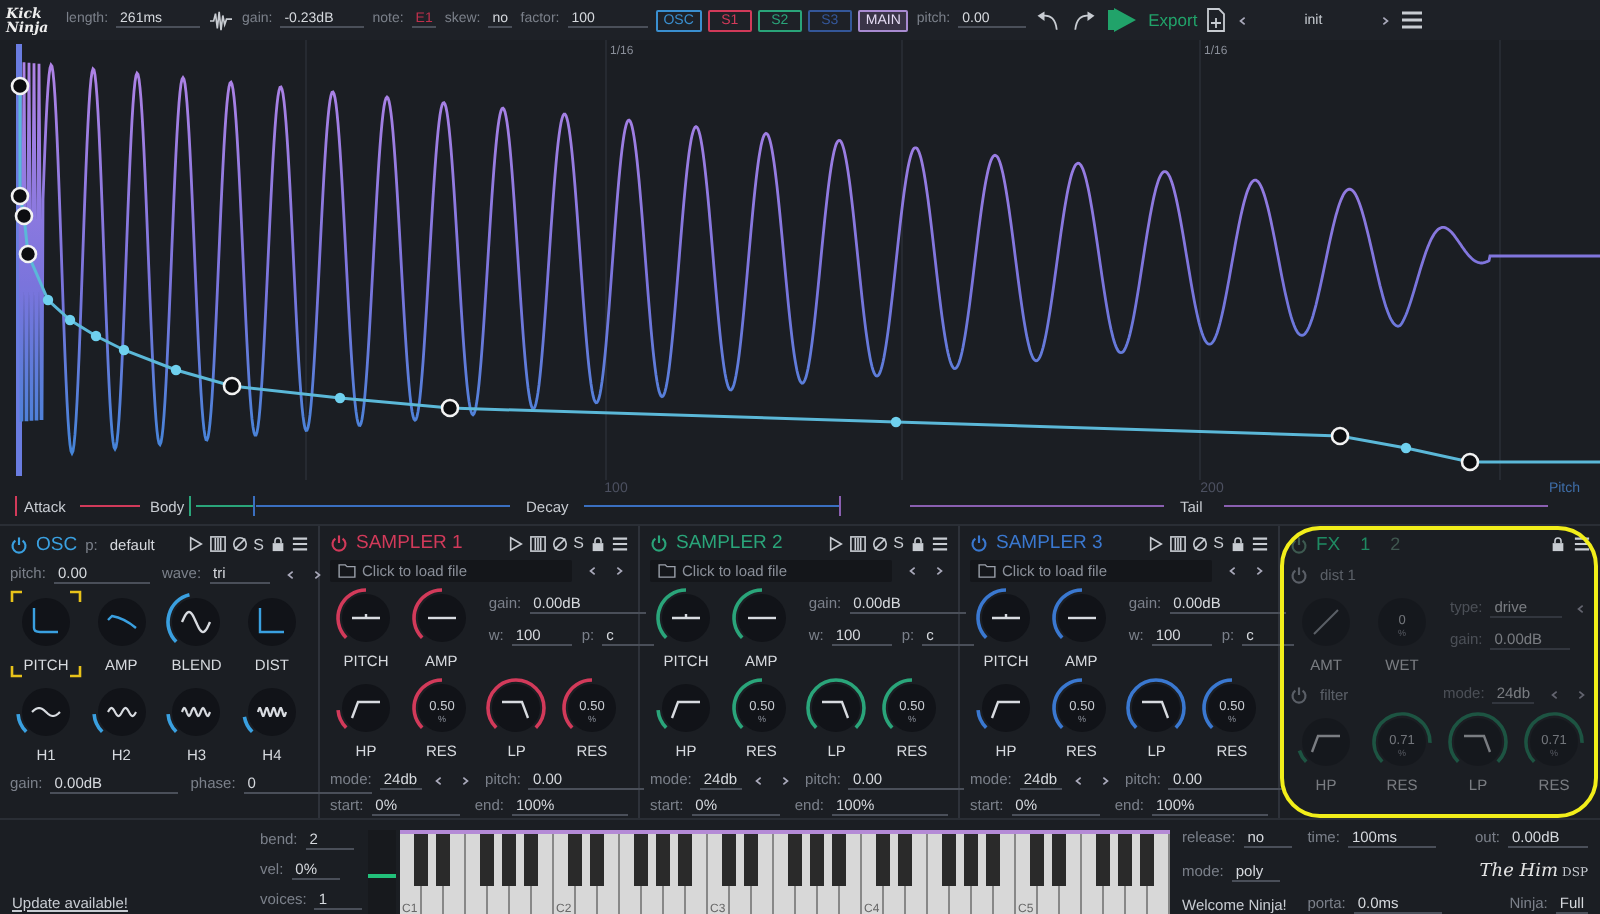  Describe the element at coordinates (1152, 20) in the screenshot. I see `export-button: Export` at that location.